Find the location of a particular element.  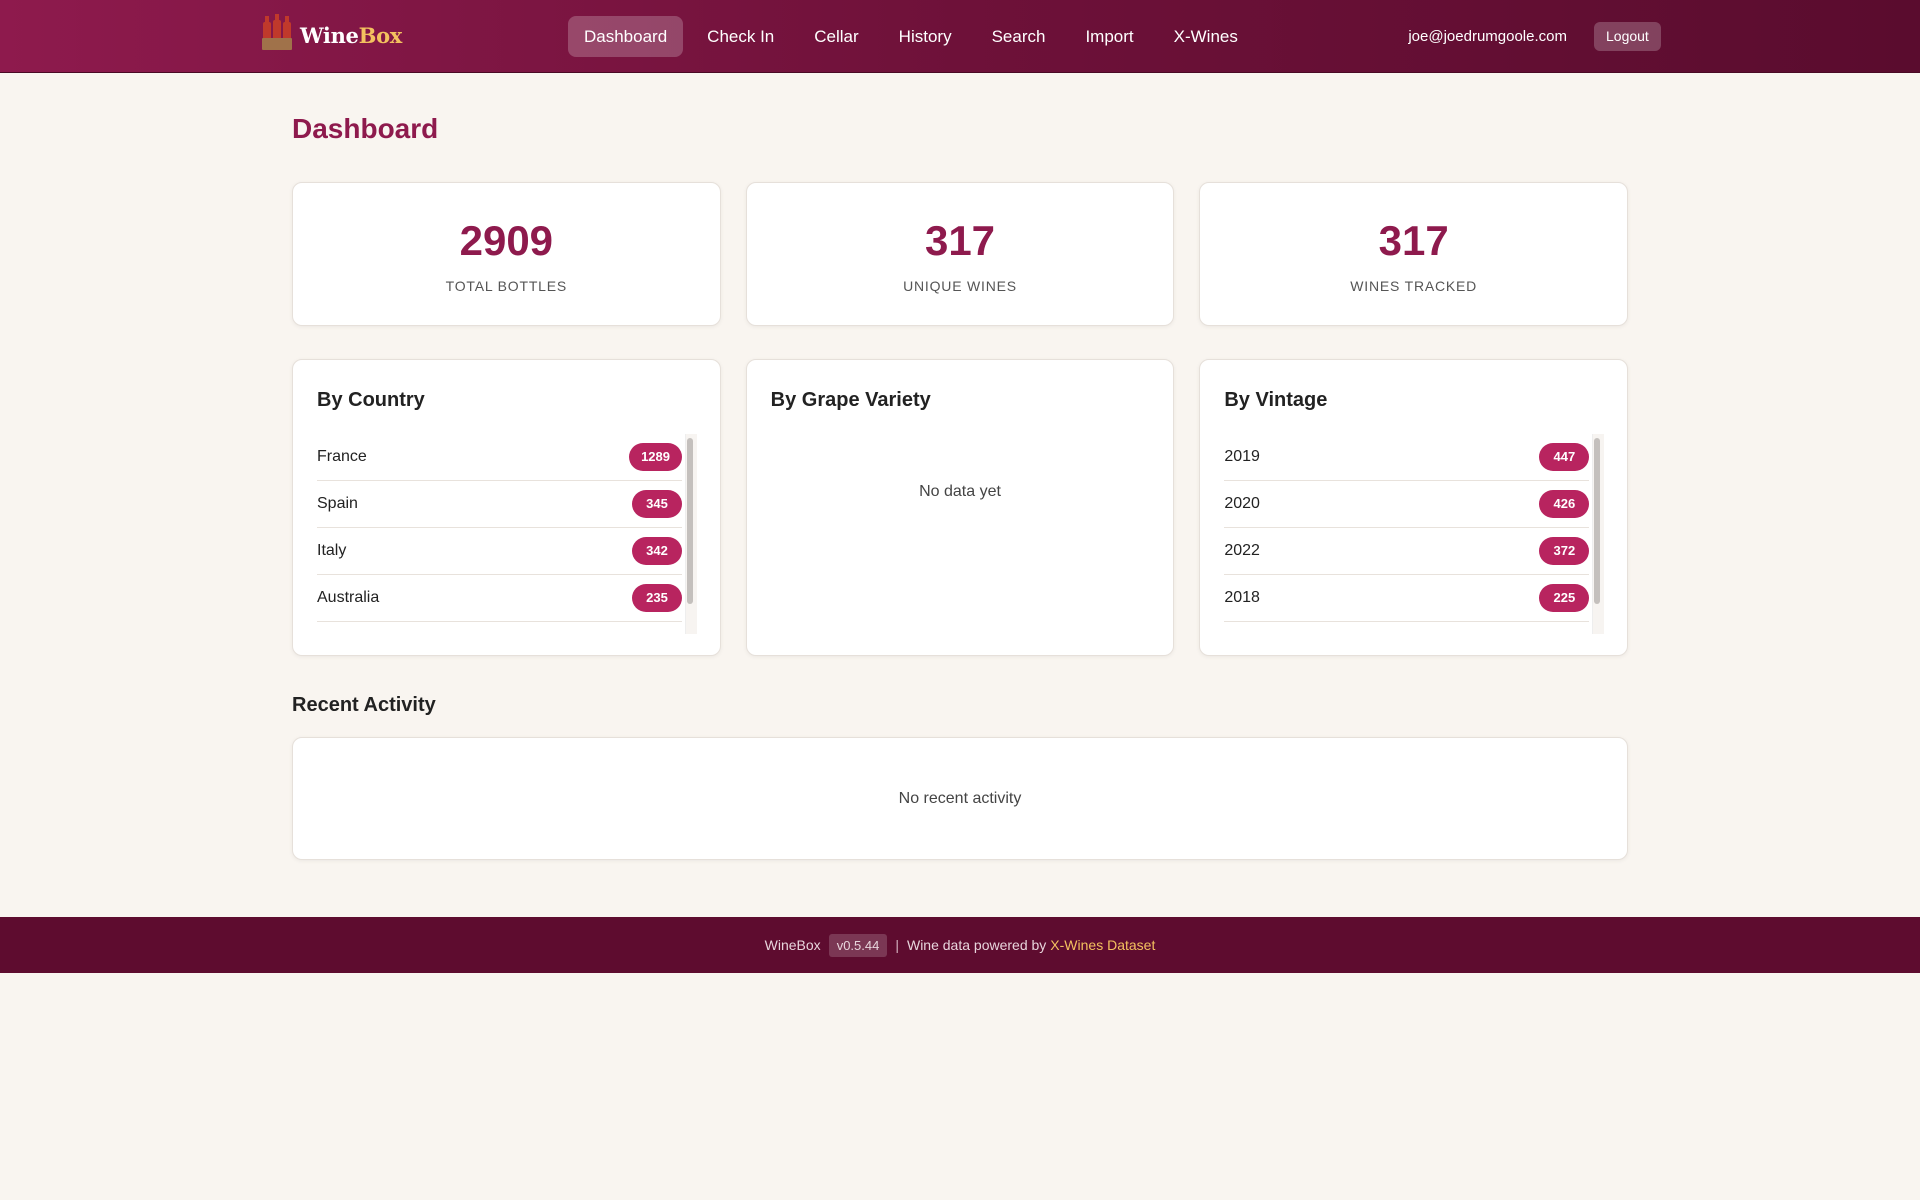

stat-card-unique-wines: 317 UNIQUE WINES is located at coordinates (960, 254).